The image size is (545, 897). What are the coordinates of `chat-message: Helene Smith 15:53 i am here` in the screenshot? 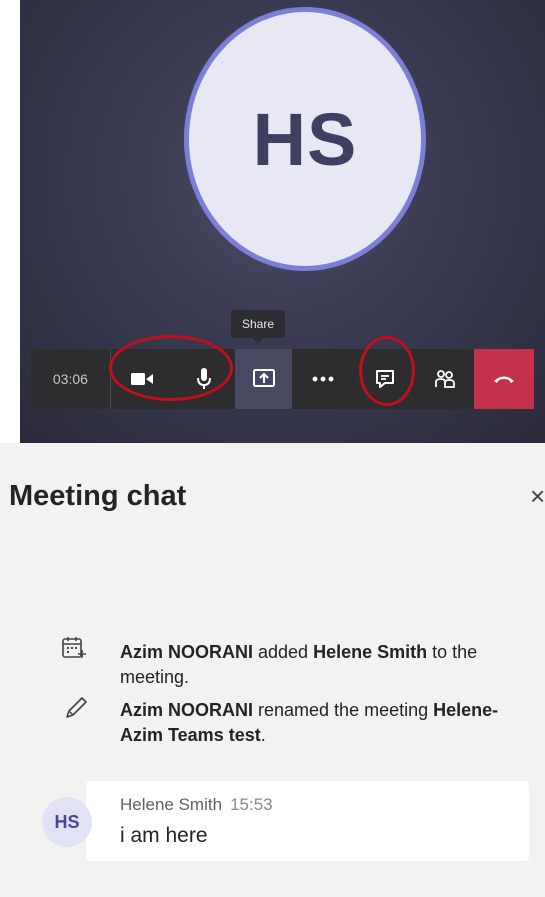 It's located at (307, 821).